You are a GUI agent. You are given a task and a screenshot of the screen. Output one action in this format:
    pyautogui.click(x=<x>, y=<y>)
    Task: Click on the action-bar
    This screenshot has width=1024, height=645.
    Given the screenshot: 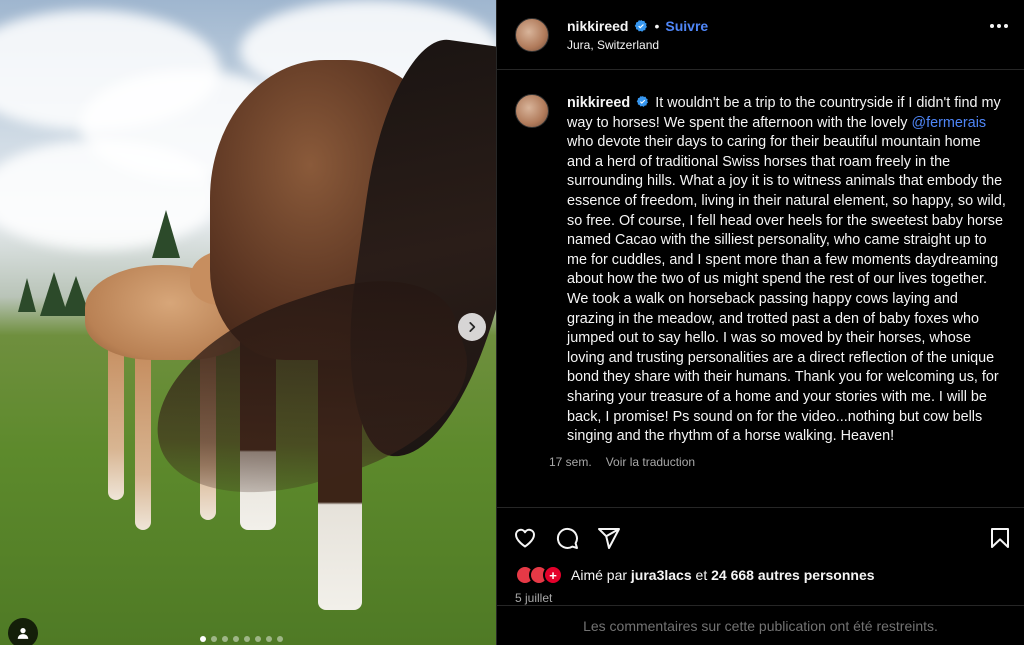 What is the action you would take?
    pyautogui.click(x=760, y=537)
    